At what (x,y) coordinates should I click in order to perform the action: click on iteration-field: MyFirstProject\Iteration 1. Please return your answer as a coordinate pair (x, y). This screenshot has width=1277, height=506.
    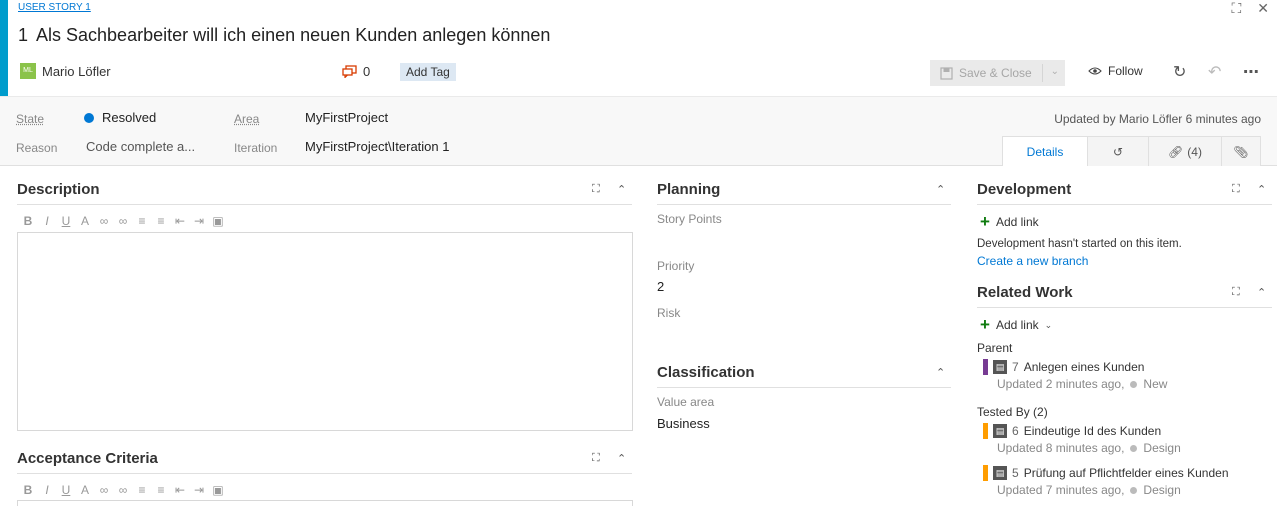
    Looking at the image, I should click on (377, 146).